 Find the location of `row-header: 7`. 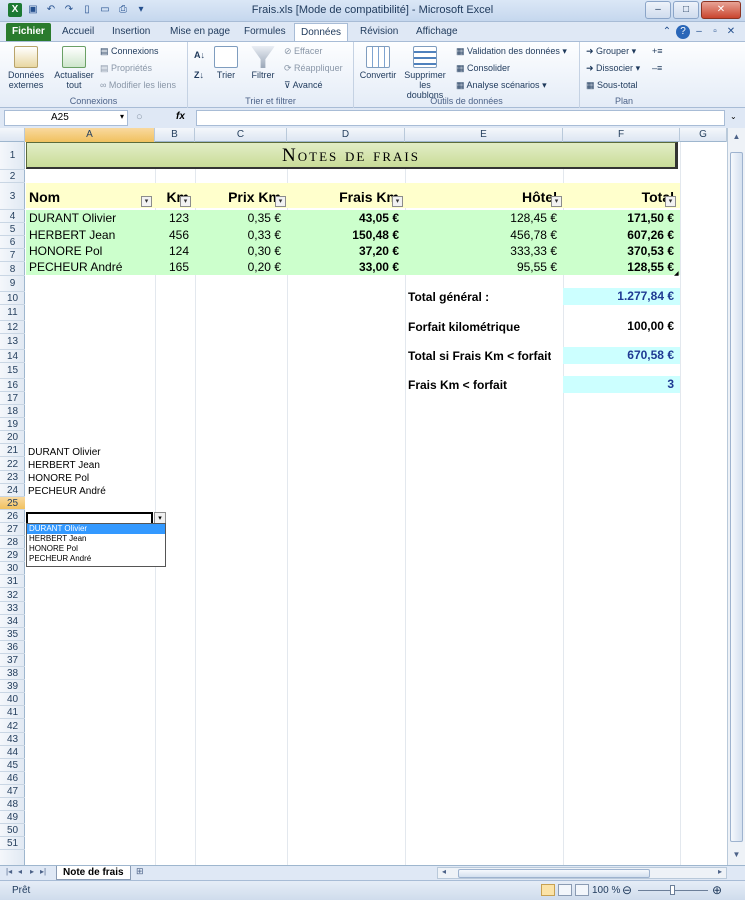

row-header: 7 is located at coordinates (12, 256).